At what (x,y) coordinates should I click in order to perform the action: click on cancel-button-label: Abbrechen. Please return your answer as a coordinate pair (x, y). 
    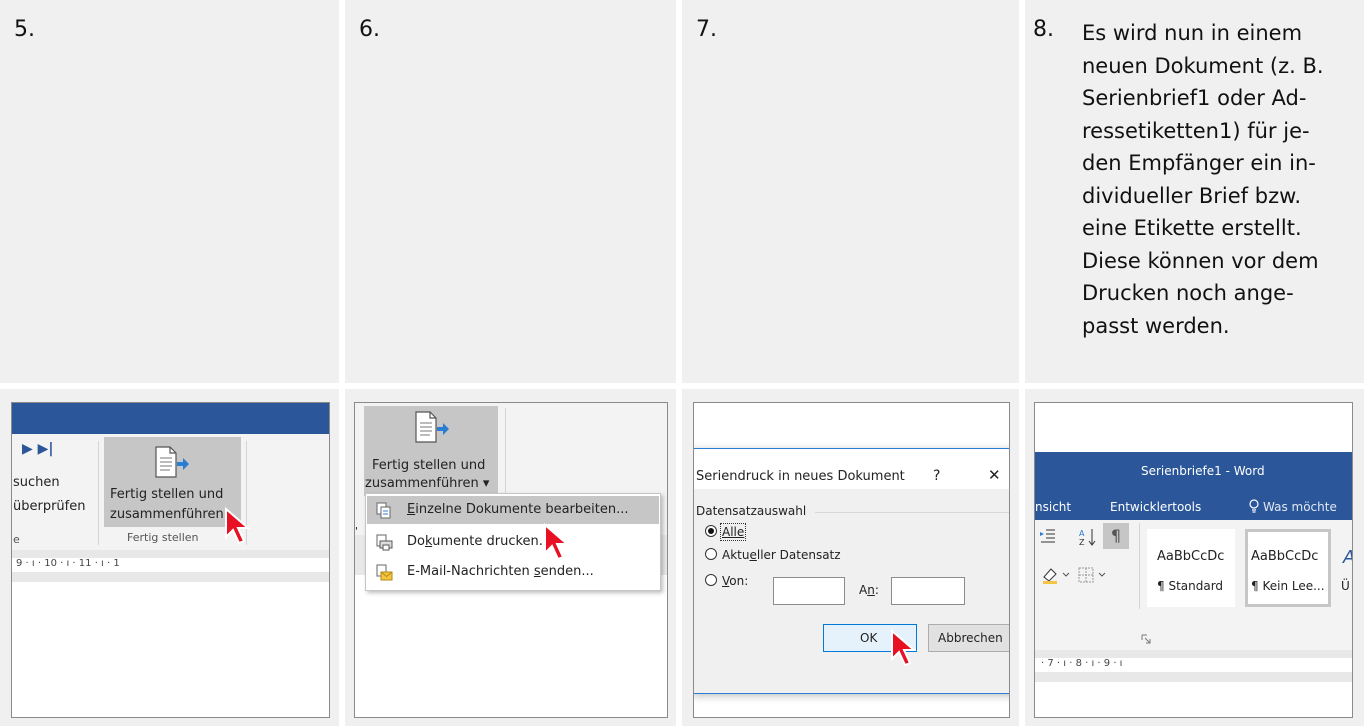
    Looking at the image, I should click on (970, 638).